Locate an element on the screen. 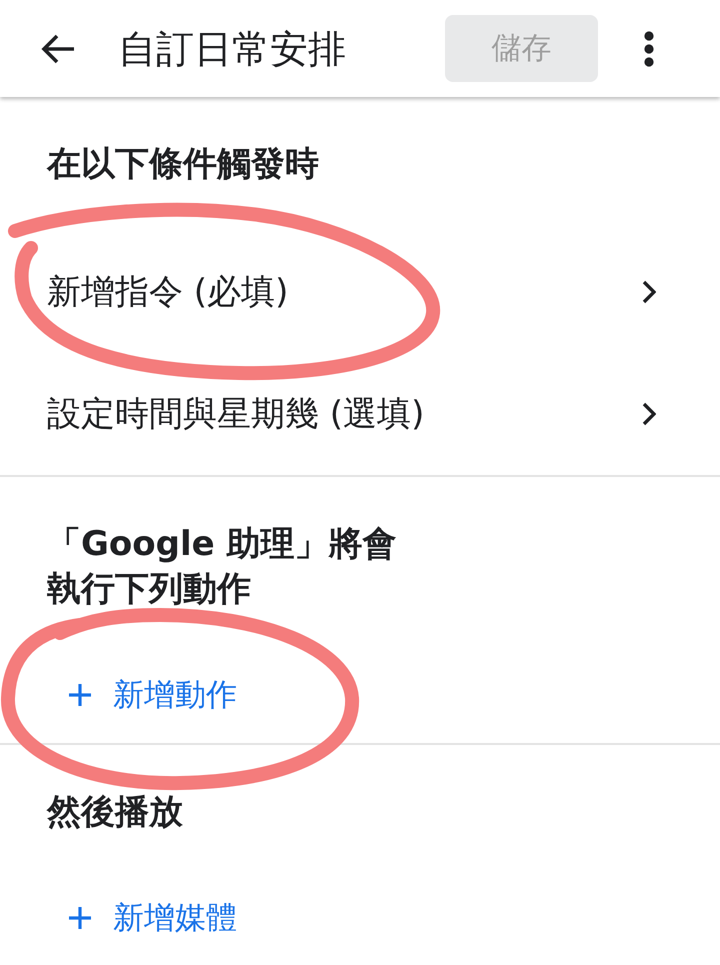 The width and height of the screenshot is (720, 965). list-item: 設定時間與星期幾 (選填) is located at coordinates (360, 414).